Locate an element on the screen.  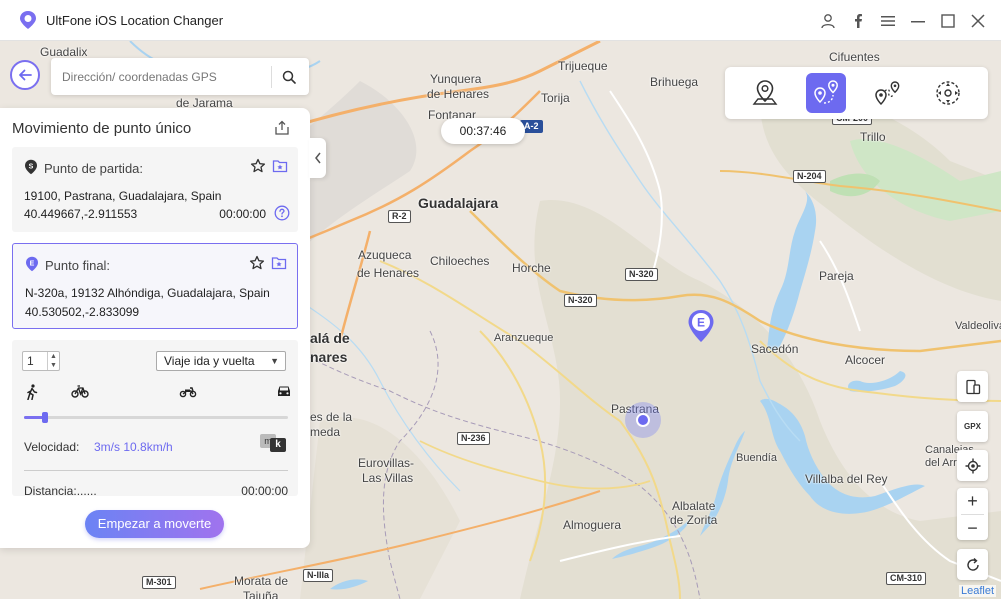
map-label: Buendía is located at coordinates (756, 458).